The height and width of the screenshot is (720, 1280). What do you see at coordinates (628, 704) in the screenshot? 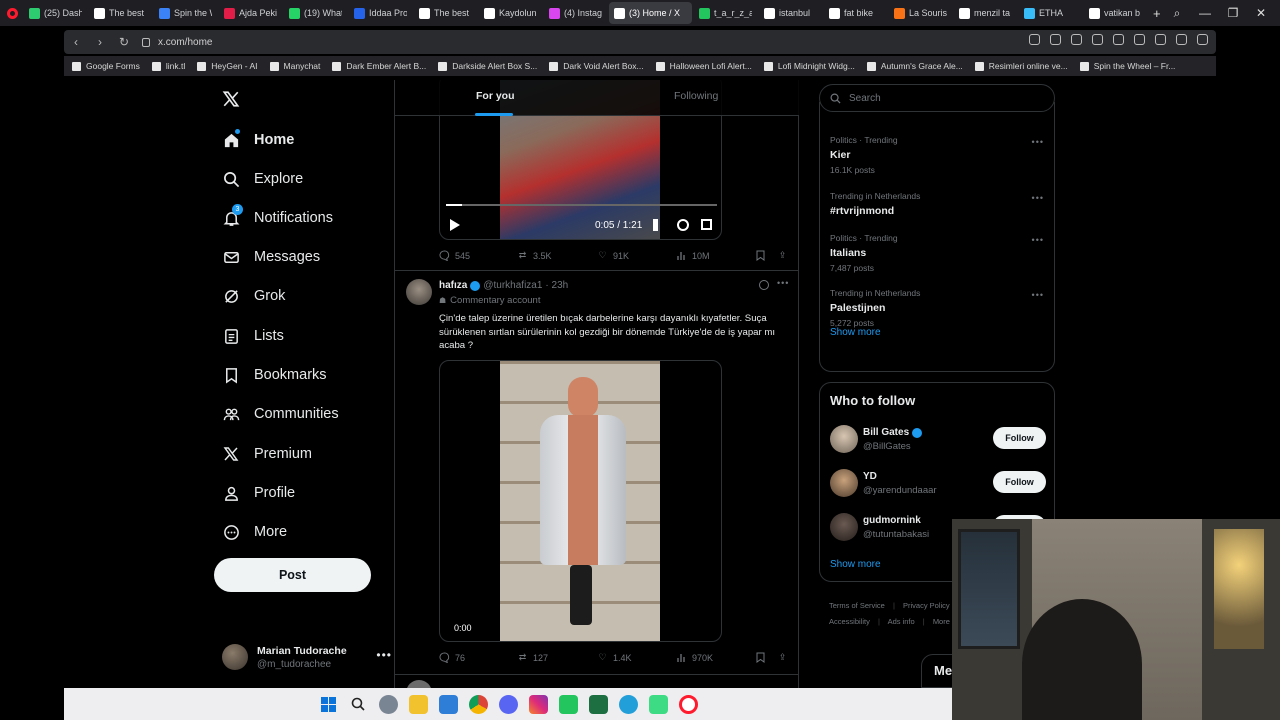
I see `telegram-icon` at bounding box center [628, 704].